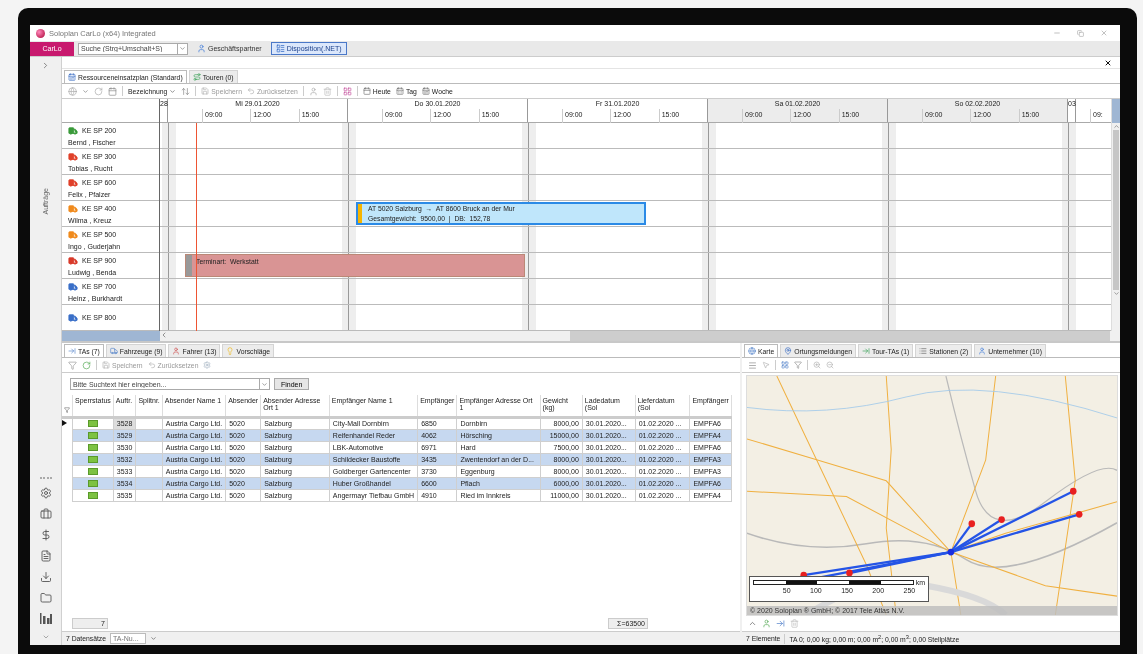  I want to click on expand-button, so click(45, 65).